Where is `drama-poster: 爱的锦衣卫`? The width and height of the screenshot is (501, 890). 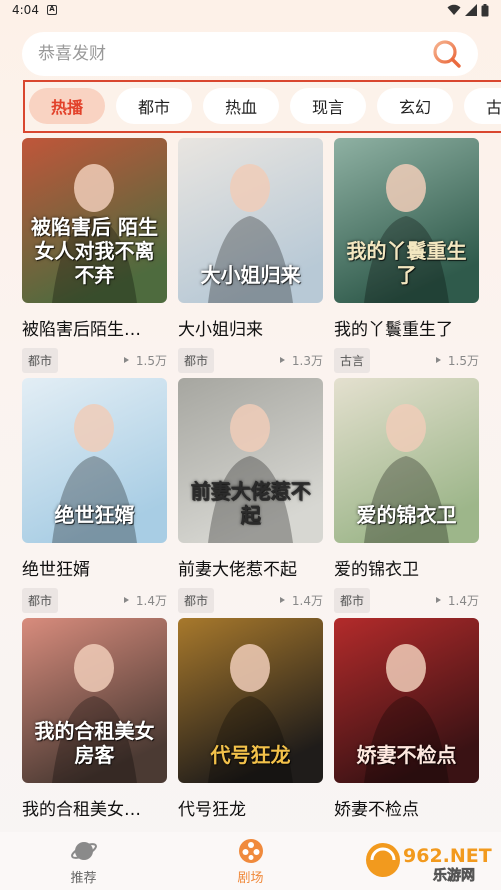
drama-poster: 爱的锦衣卫 is located at coordinates (406, 460).